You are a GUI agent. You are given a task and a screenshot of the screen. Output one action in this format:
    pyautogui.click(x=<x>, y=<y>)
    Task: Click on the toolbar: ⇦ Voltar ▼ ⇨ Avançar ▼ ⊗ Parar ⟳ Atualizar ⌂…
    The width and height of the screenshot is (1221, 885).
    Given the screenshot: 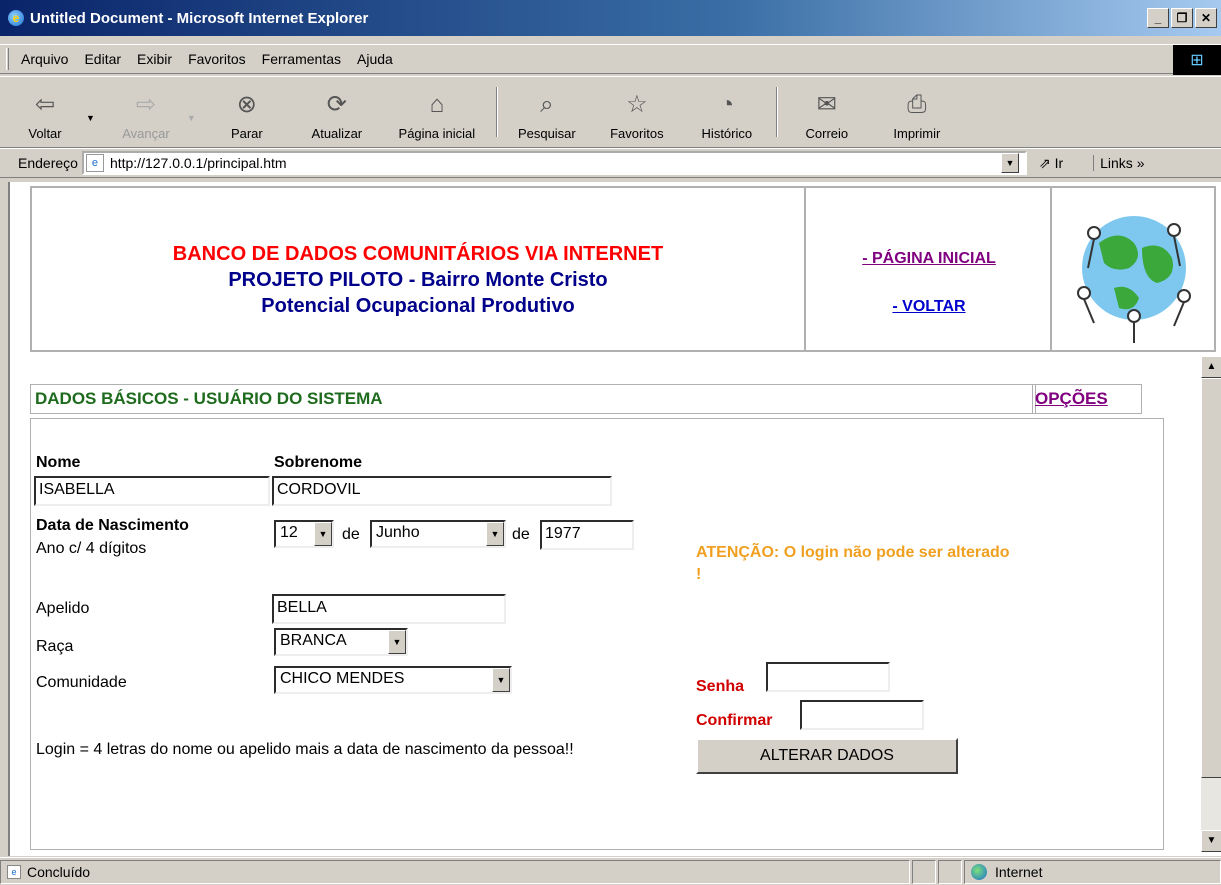 What is the action you would take?
    pyautogui.click(x=610, y=112)
    